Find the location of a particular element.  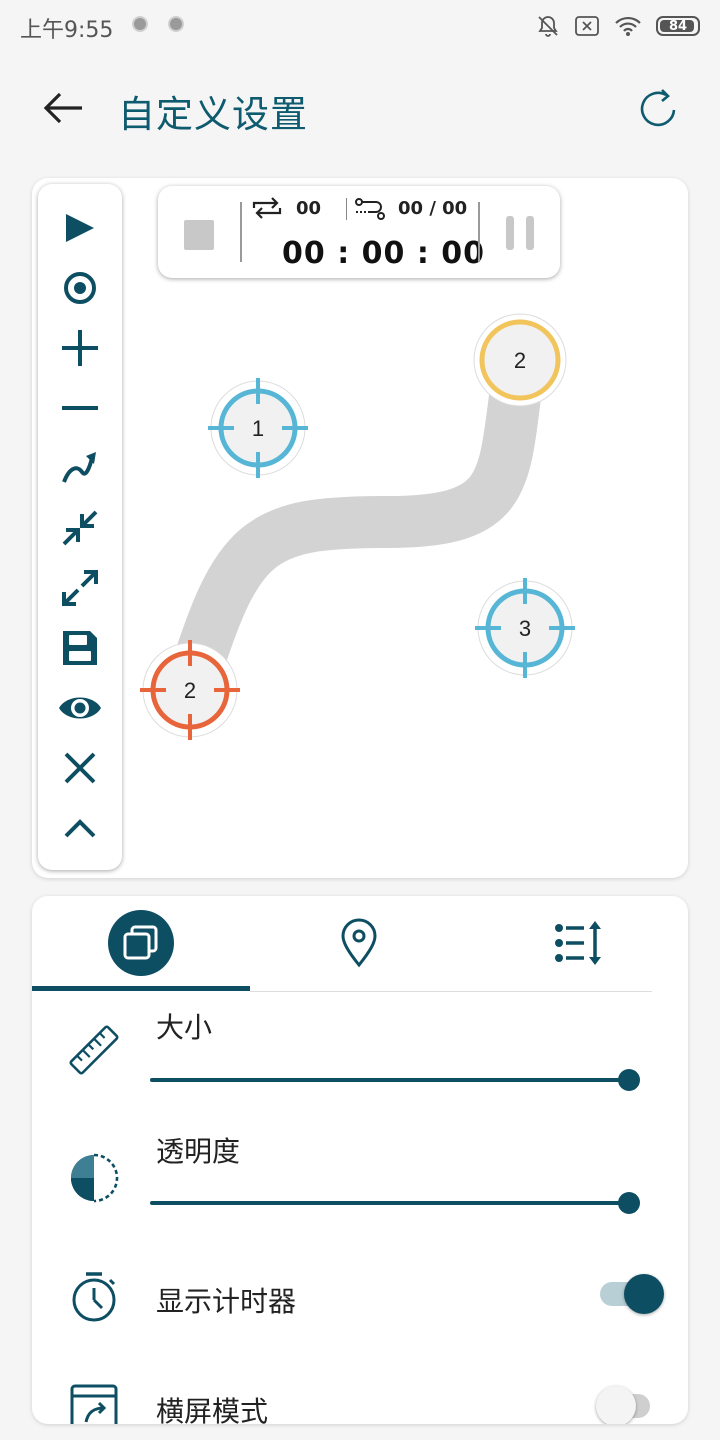

minus-icon is located at coordinates (80, 408).